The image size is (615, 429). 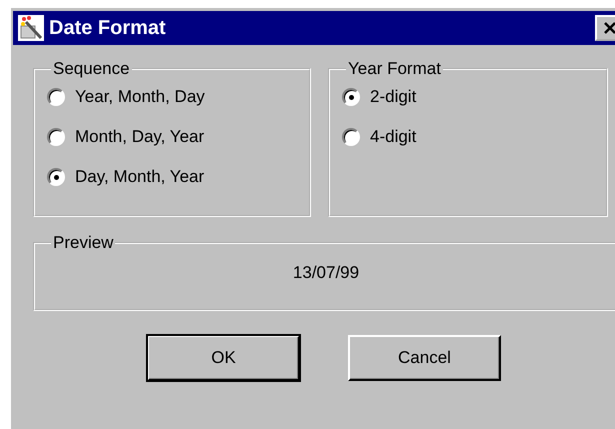 What do you see at coordinates (83, 243) in the screenshot?
I see `group-label: Preview` at bounding box center [83, 243].